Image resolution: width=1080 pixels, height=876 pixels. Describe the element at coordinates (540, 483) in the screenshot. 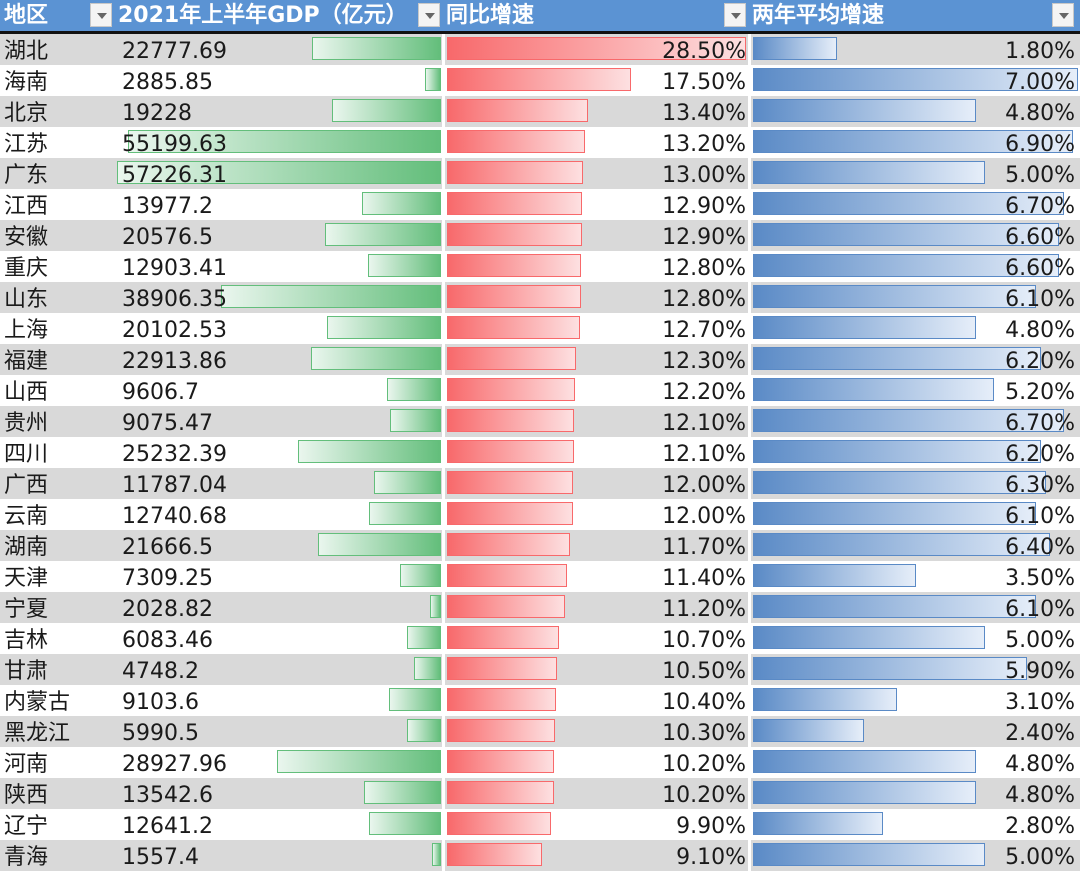

I see `table-row: 广西 11787.04 12.00% 6.30%` at that location.